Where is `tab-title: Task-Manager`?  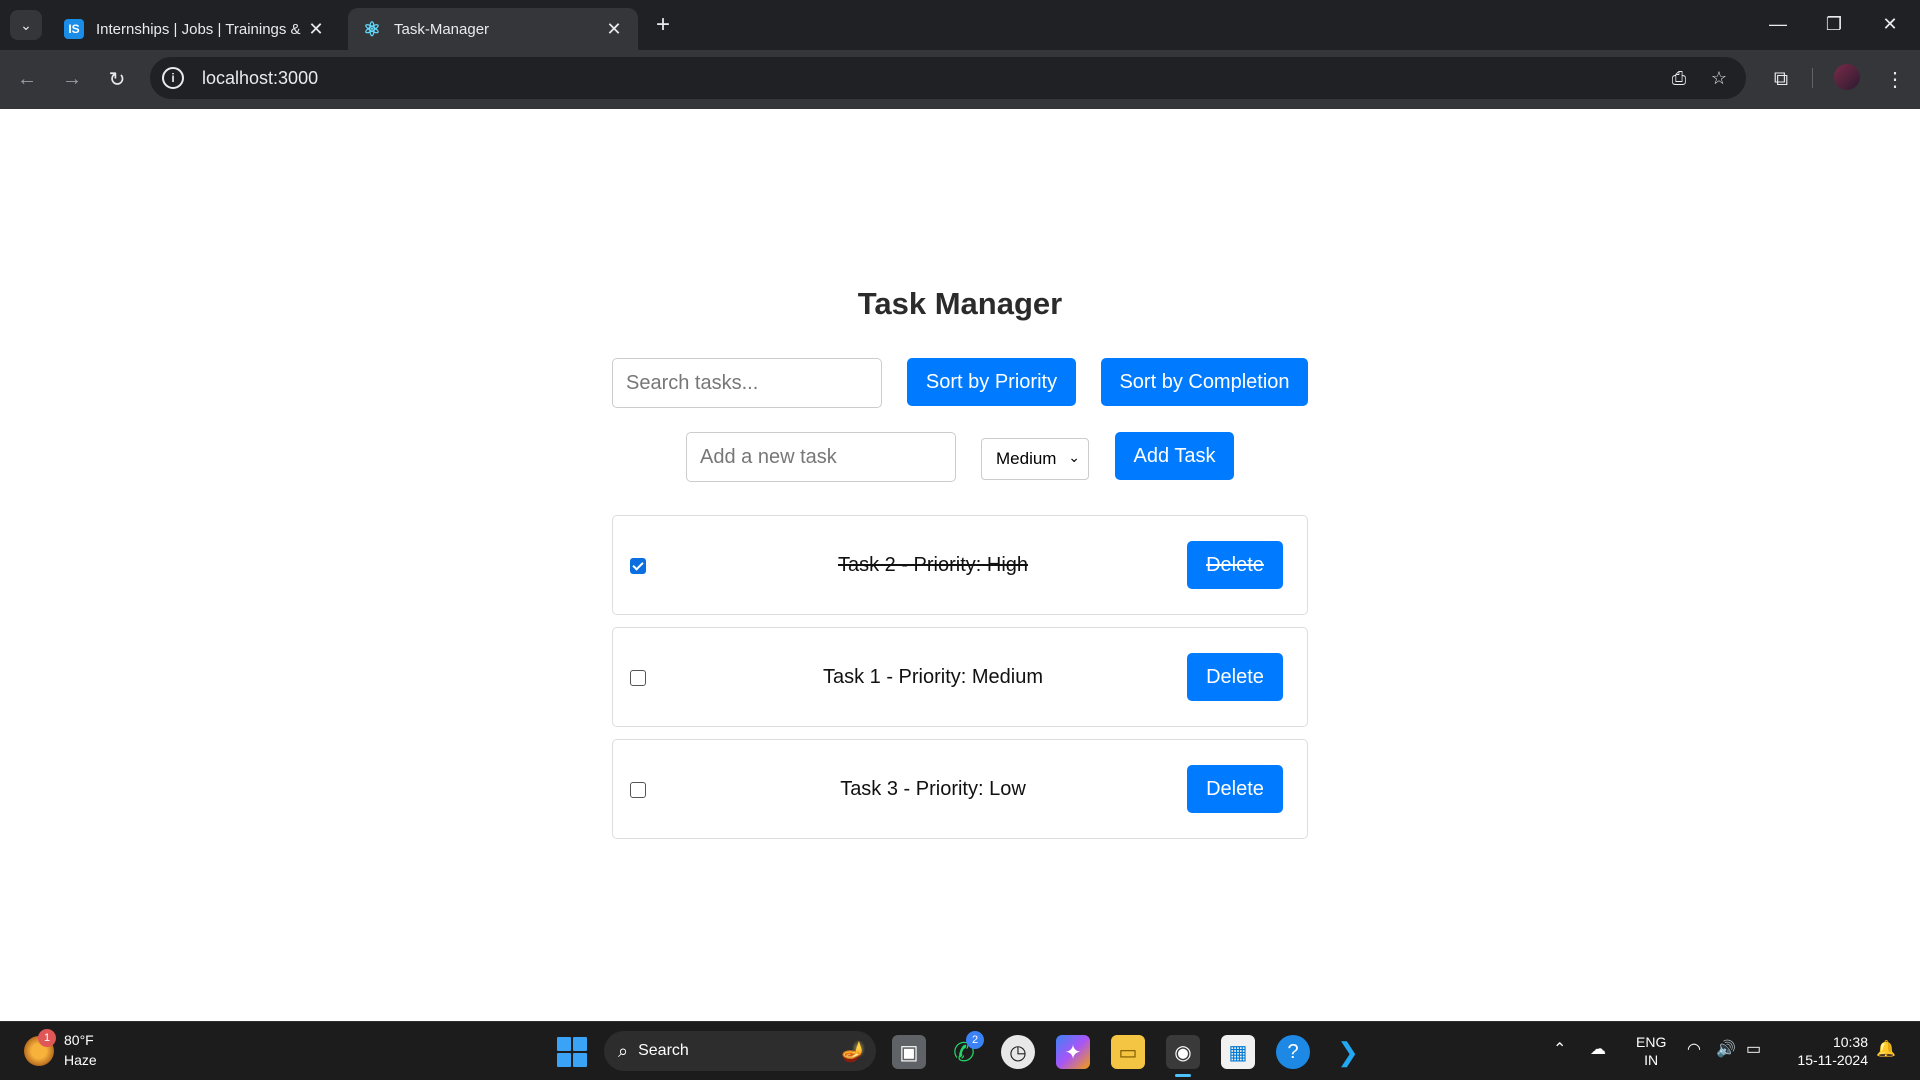 tab-title: Task-Manager is located at coordinates (442, 29).